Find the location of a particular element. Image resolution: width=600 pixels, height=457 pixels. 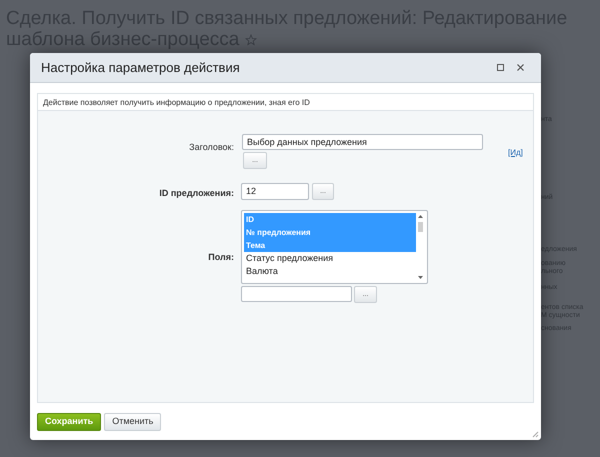

dialog-title: Настройка параметров действия is located at coordinates (141, 67).